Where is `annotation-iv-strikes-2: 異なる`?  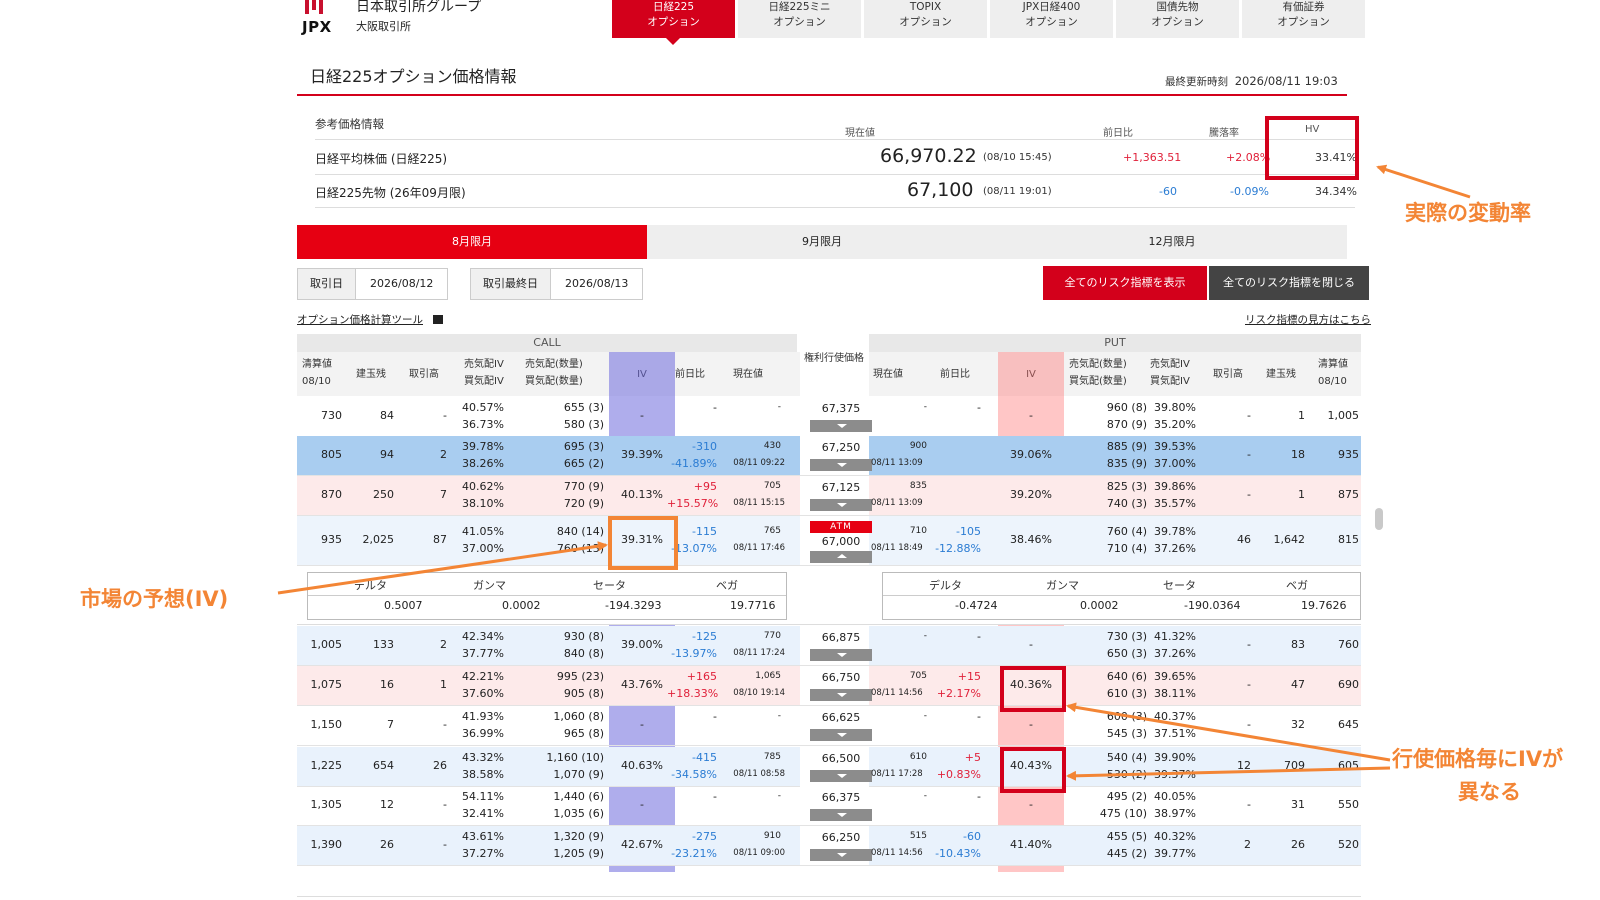
annotation-iv-strikes-2: 異なる is located at coordinates (1489, 792).